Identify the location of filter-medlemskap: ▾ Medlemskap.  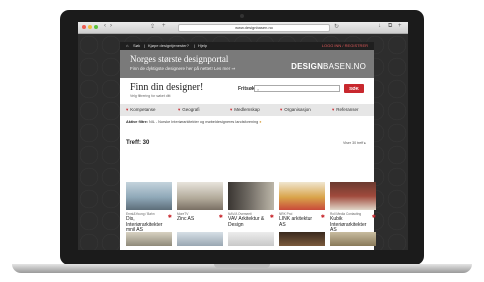
(245, 110).